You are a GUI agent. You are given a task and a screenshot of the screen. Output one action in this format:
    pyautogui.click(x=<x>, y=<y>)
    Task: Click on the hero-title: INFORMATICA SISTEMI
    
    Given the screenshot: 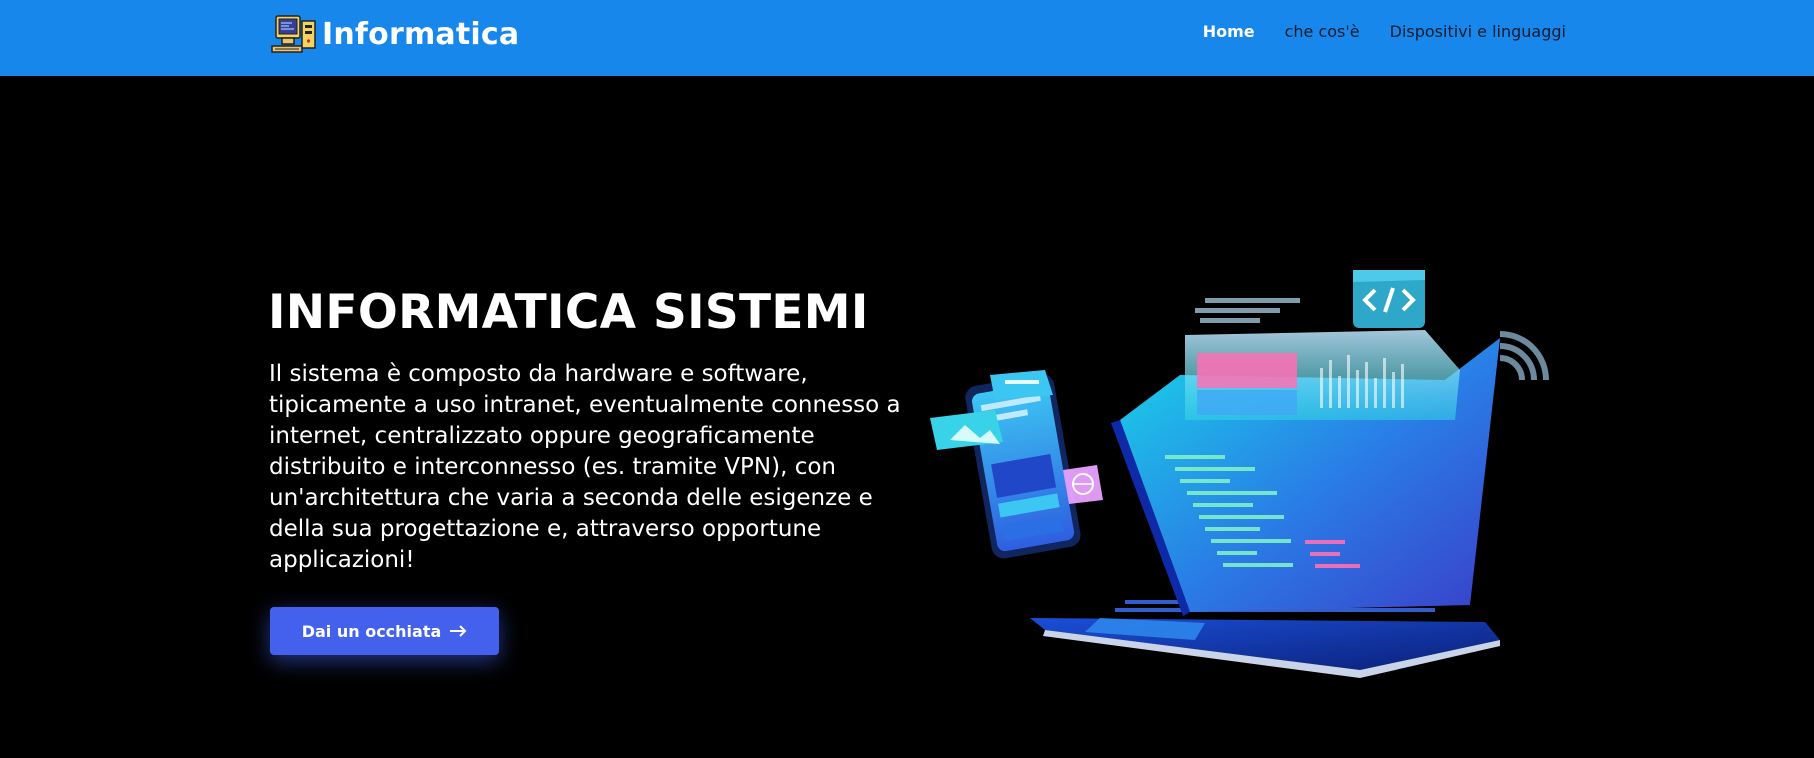 What is the action you would take?
    pyautogui.click(x=568, y=312)
    